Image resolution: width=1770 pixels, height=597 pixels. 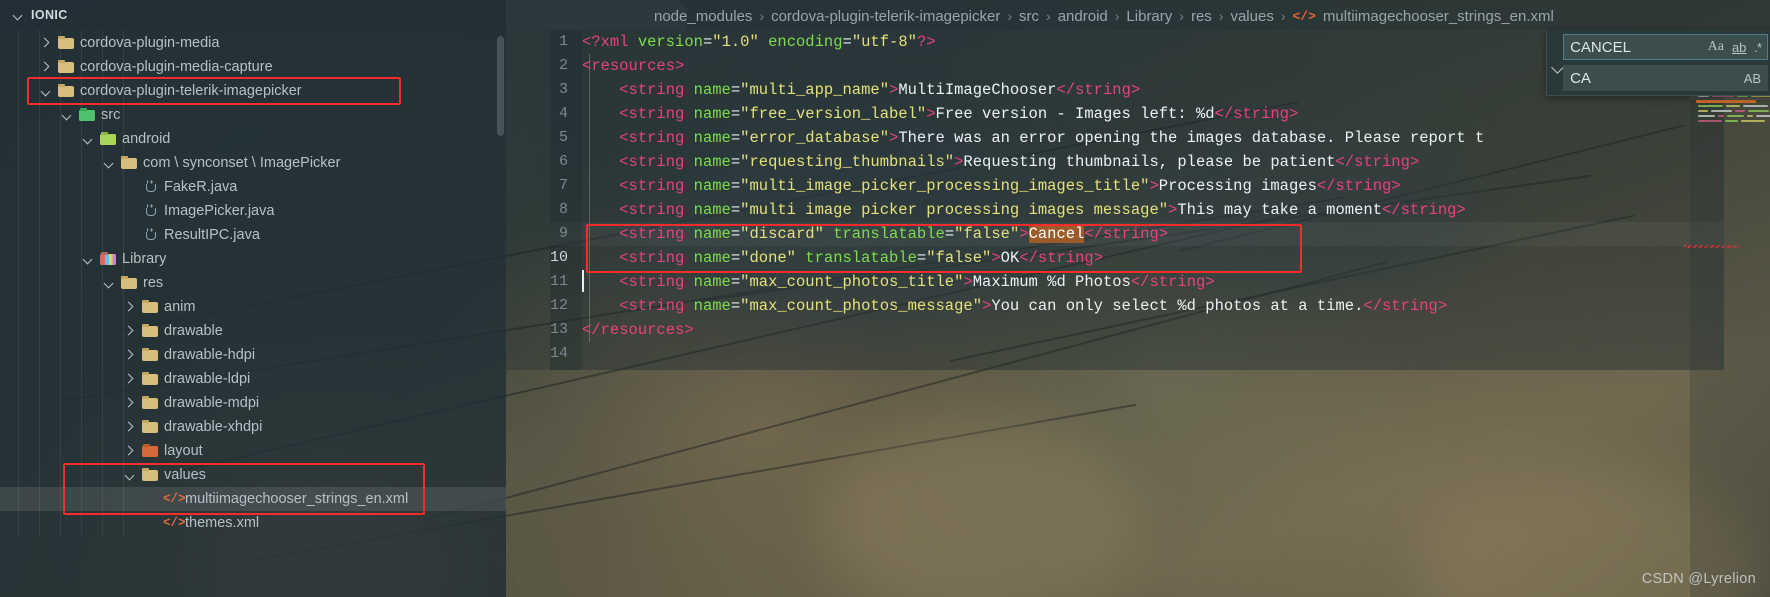 I want to click on tree-item-layout: layout, so click(x=253, y=451).